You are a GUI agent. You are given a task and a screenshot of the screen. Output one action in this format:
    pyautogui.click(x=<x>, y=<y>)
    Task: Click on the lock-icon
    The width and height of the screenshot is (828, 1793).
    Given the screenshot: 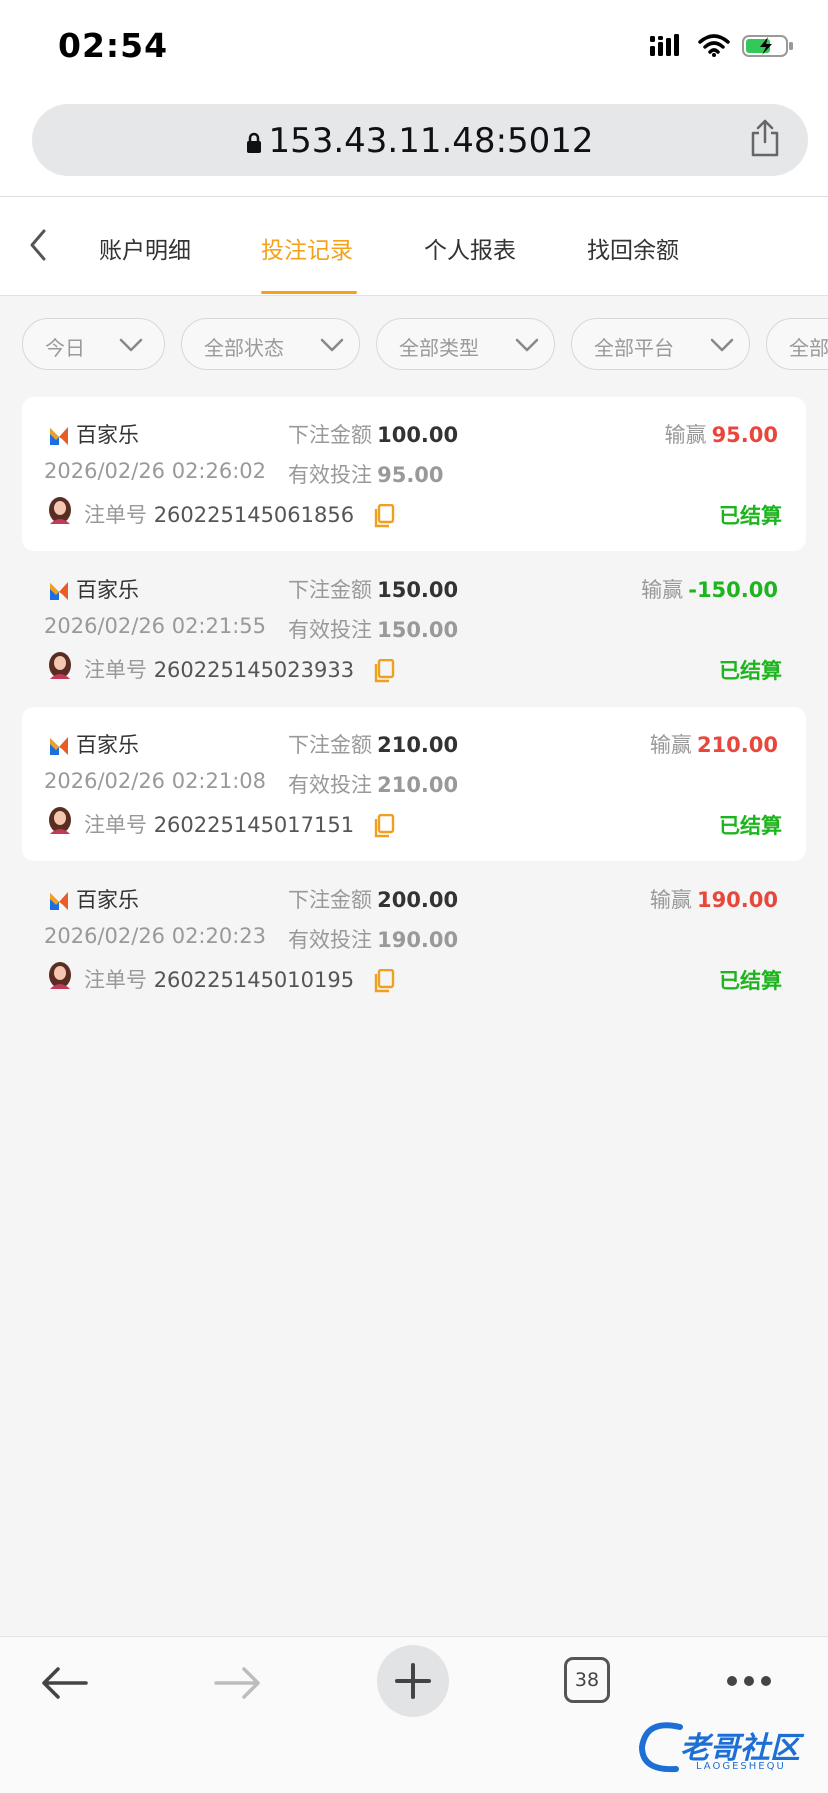 What is the action you would take?
    pyautogui.click(x=254, y=142)
    